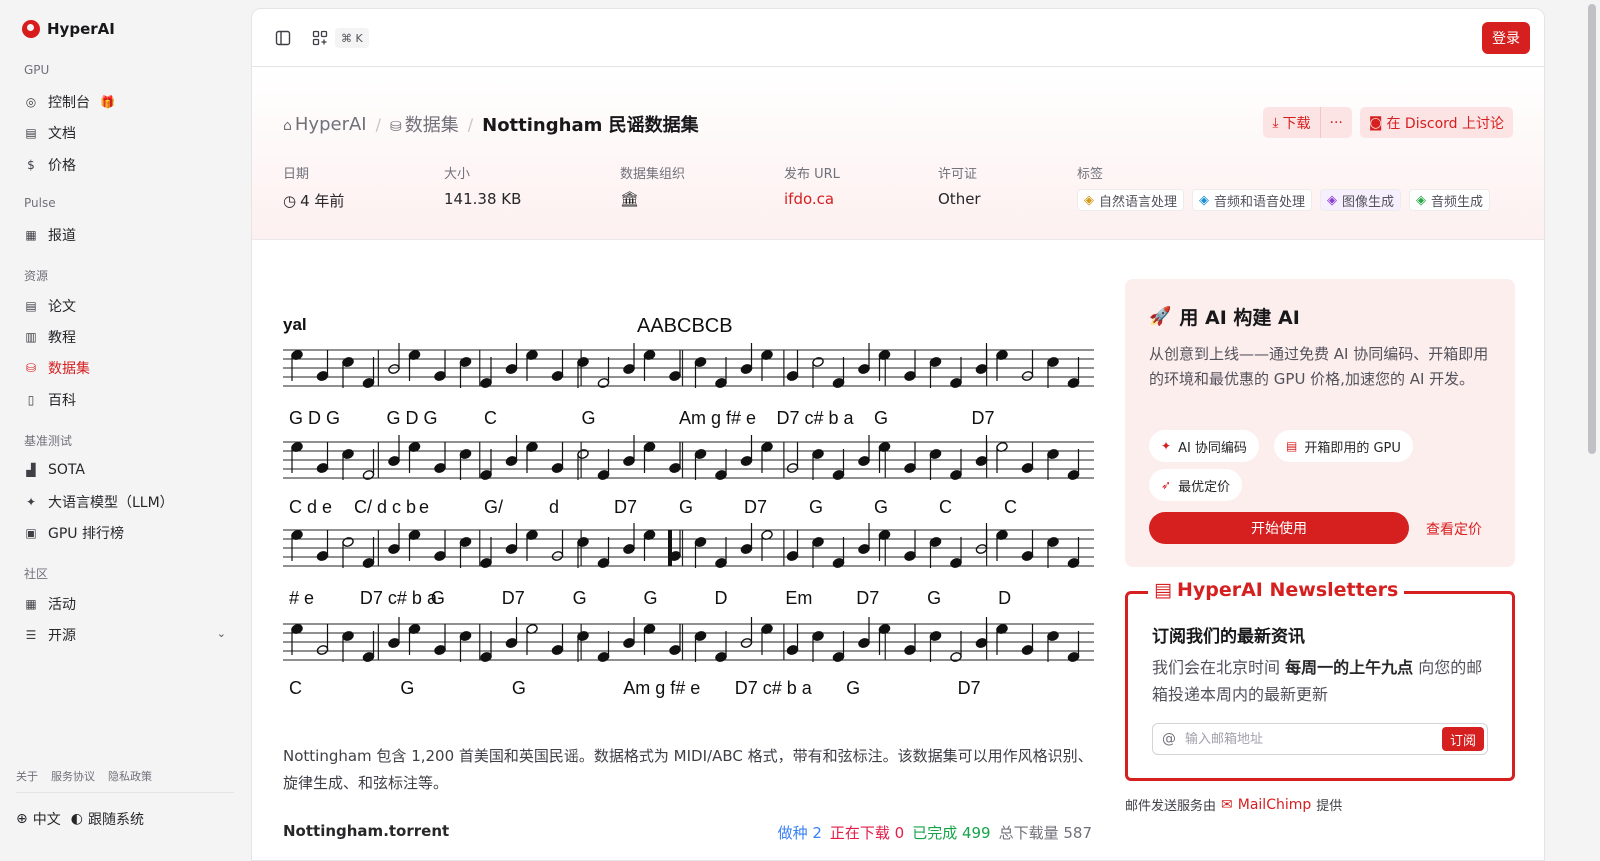 This screenshot has width=1600, height=861. What do you see at coordinates (867, 833) in the screenshot?
I see `downloading-count: 正在下载 0` at bounding box center [867, 833].